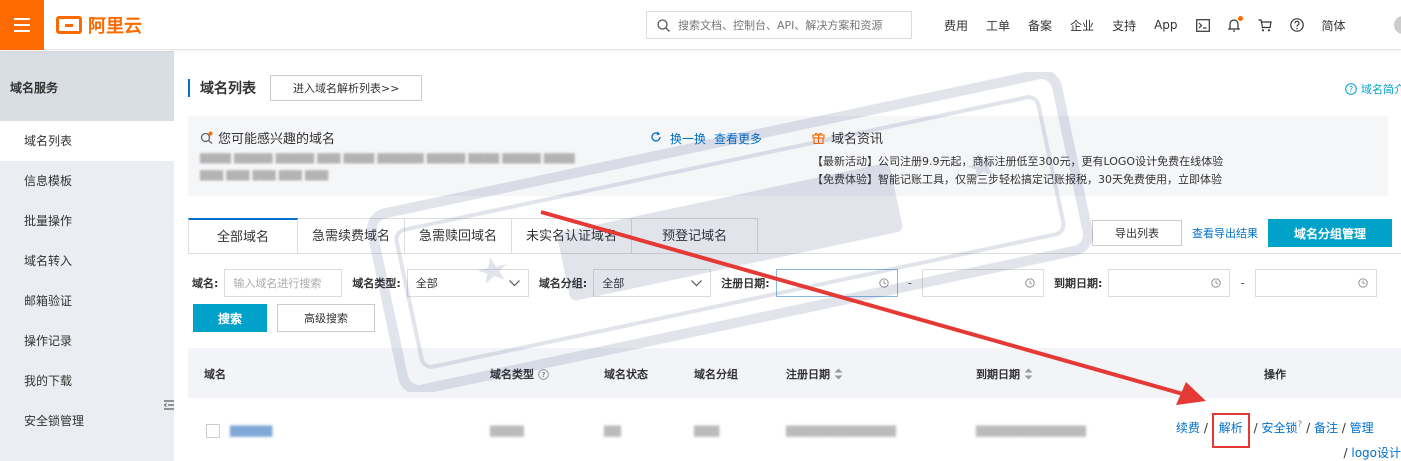  What do you see at coordinates (352, 236) in the screenshot?
I see `tab-urgent-renew: 急需续费域名` at bounding box center [352, 236].